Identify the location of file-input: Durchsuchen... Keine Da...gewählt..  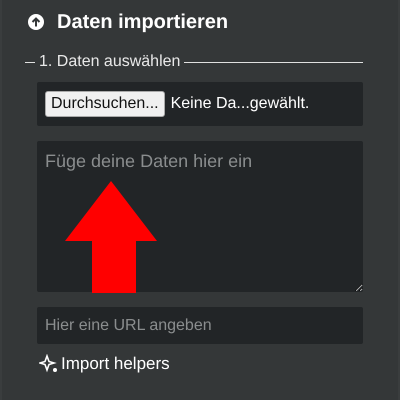
(200, 104).